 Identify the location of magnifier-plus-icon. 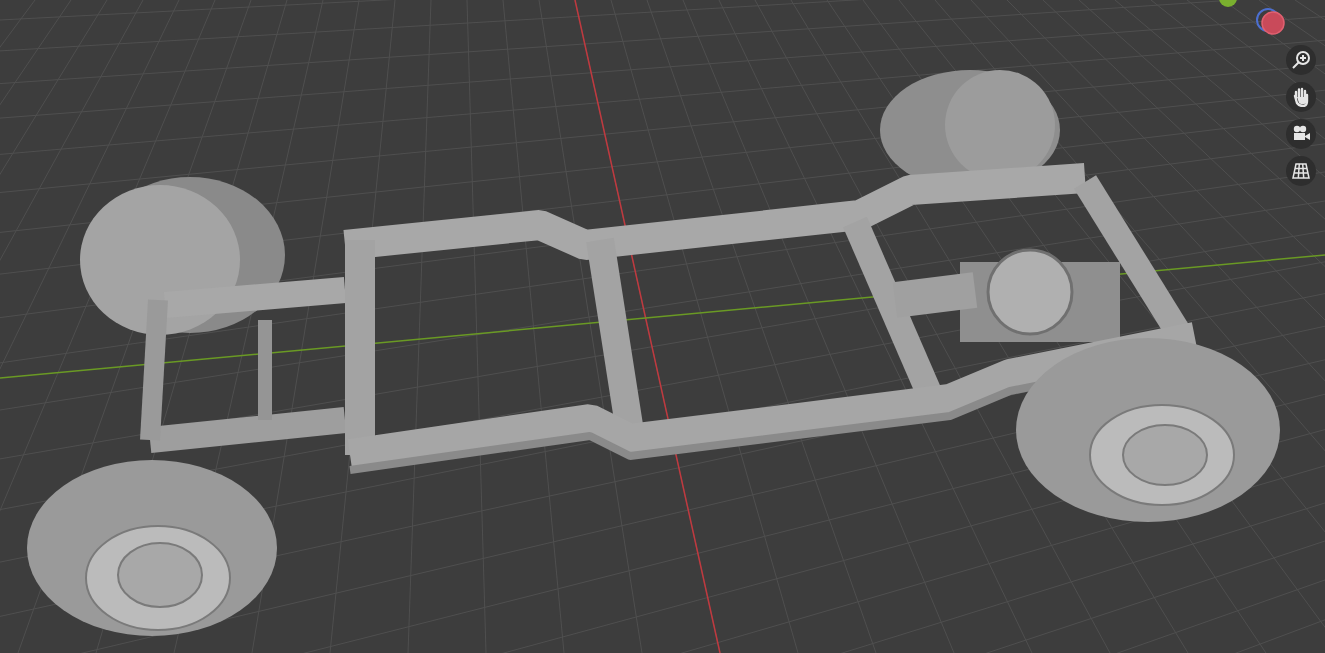
(1301, 60).